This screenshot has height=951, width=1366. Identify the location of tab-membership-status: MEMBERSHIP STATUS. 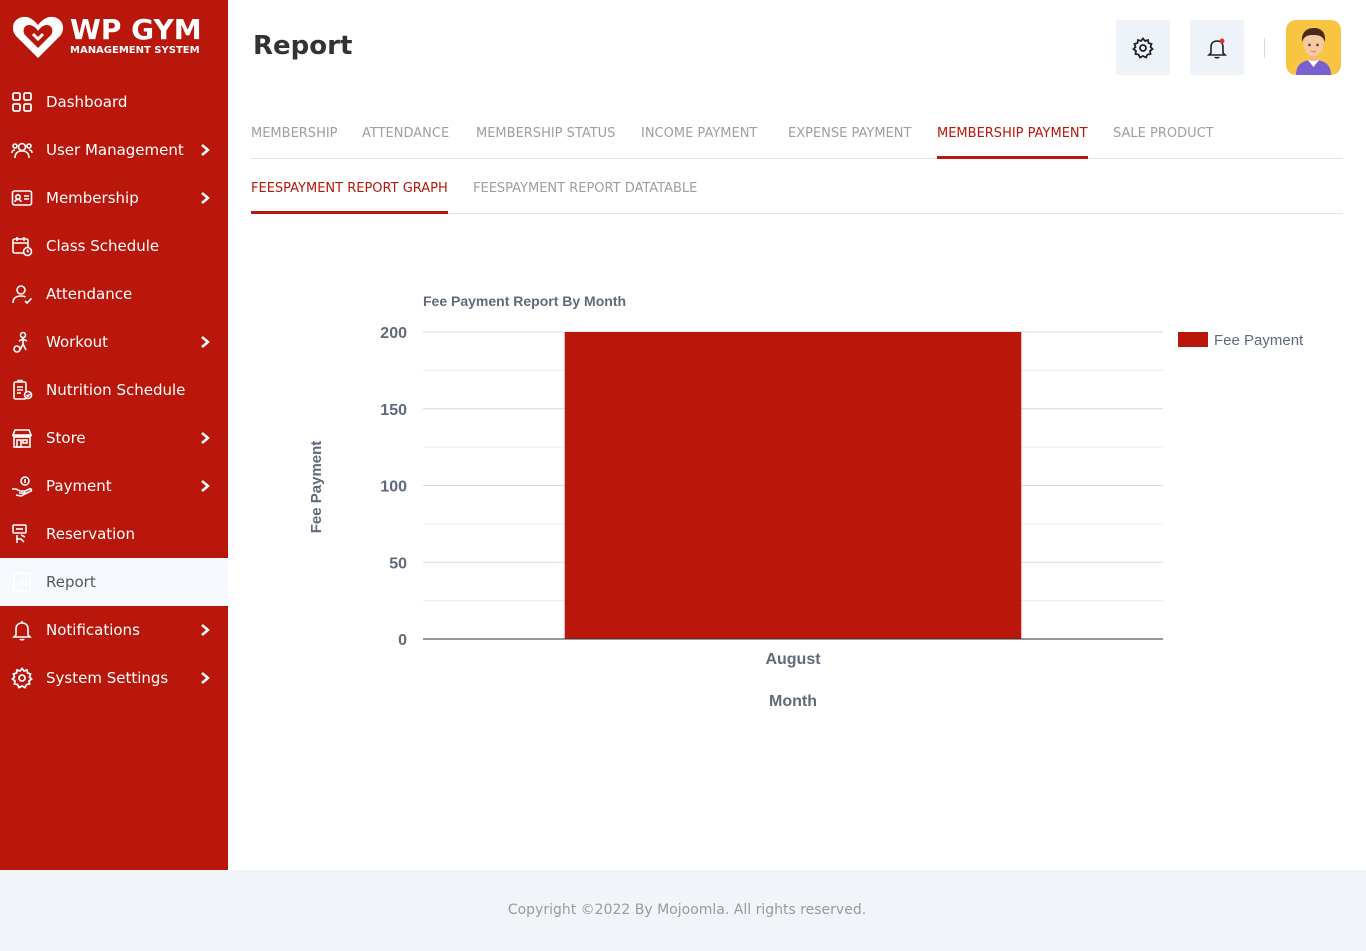
(545, 134).